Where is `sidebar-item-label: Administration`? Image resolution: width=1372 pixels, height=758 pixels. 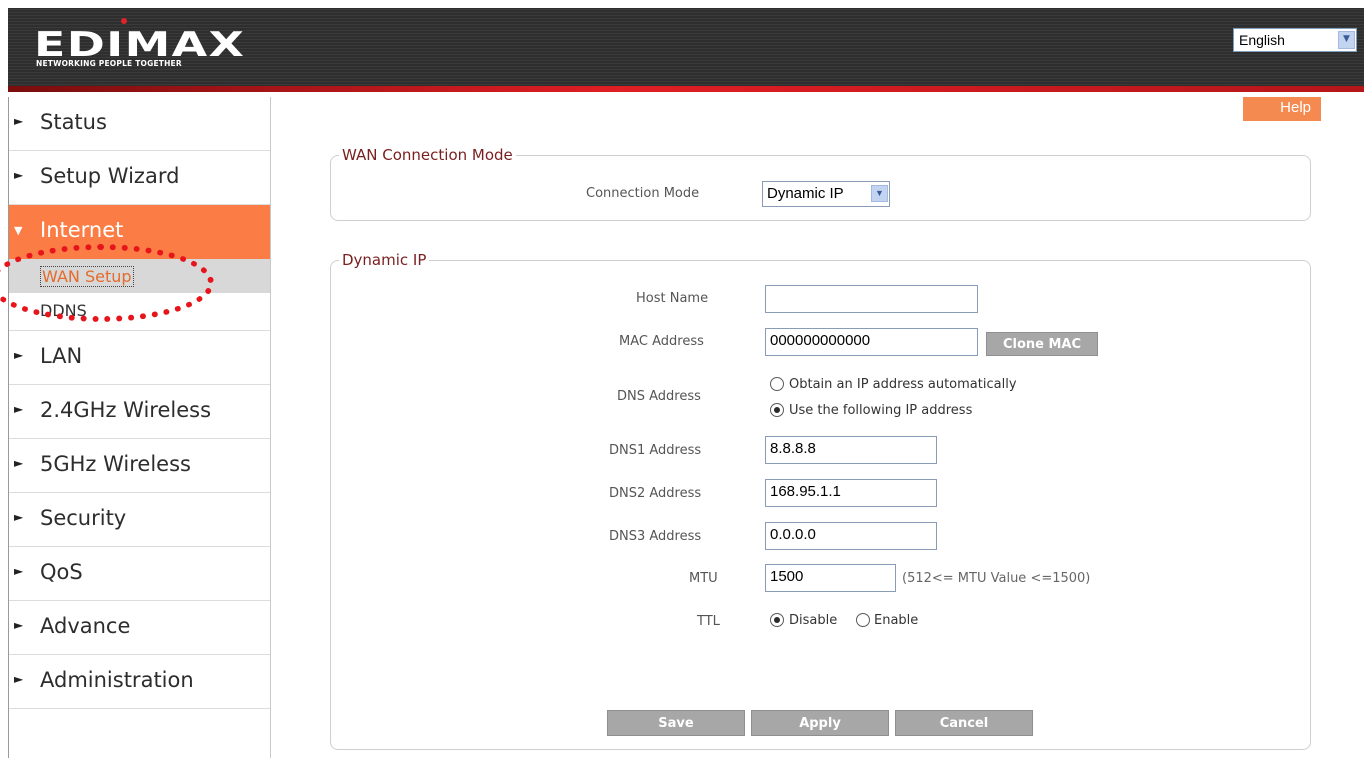
sidebar-item-label: Administration is located at coordinates (117, 680).